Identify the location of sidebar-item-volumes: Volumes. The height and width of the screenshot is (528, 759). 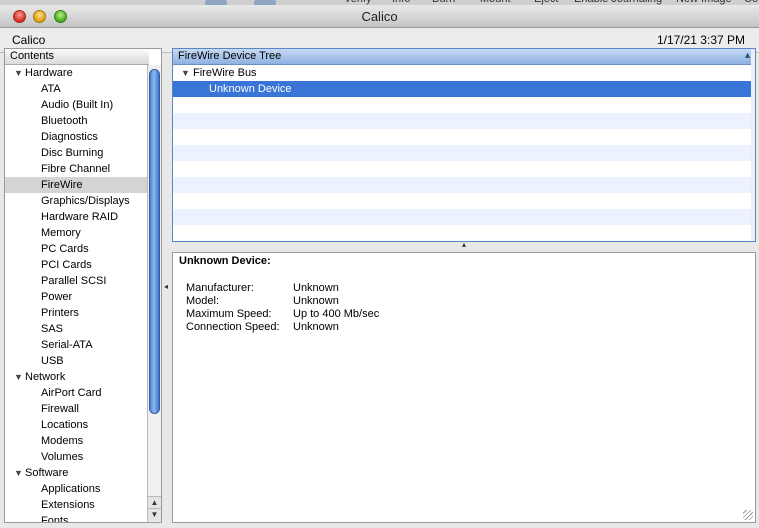
(77, 457).